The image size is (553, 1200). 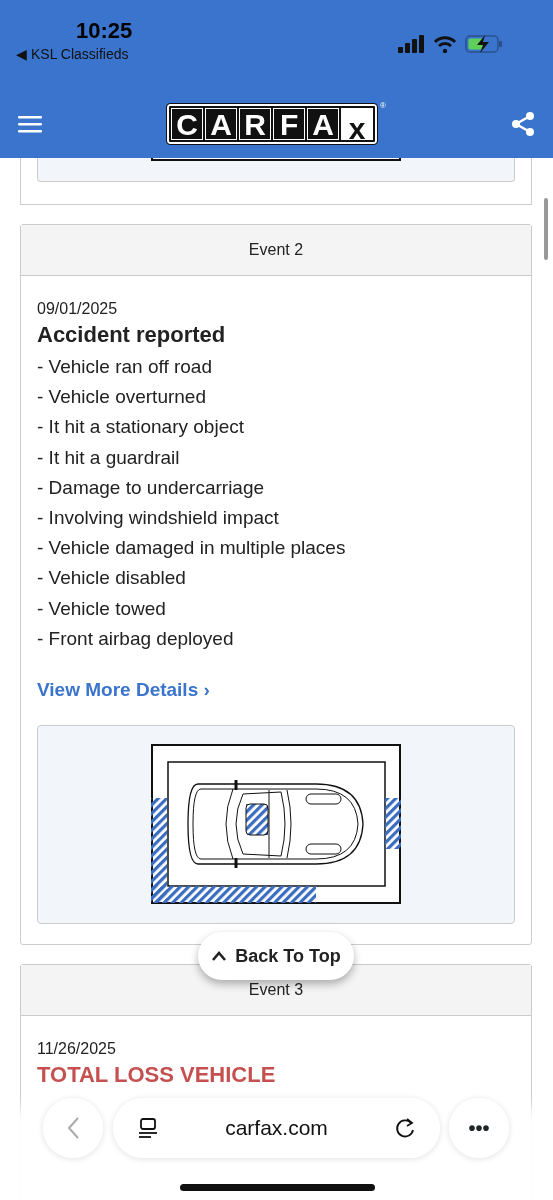 What do you see at coordinates (151, 487) in the screenshot?
I see `event-detail: - Damage to undercarriage` at bounding box center [151, 487].